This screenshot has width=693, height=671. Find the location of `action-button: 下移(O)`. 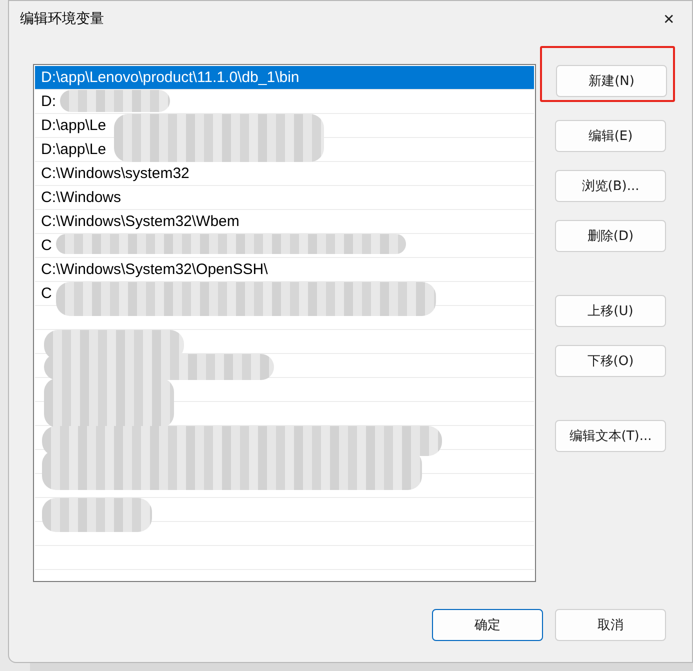

action-button: 下移(O) is located at coordinates (610, 361).